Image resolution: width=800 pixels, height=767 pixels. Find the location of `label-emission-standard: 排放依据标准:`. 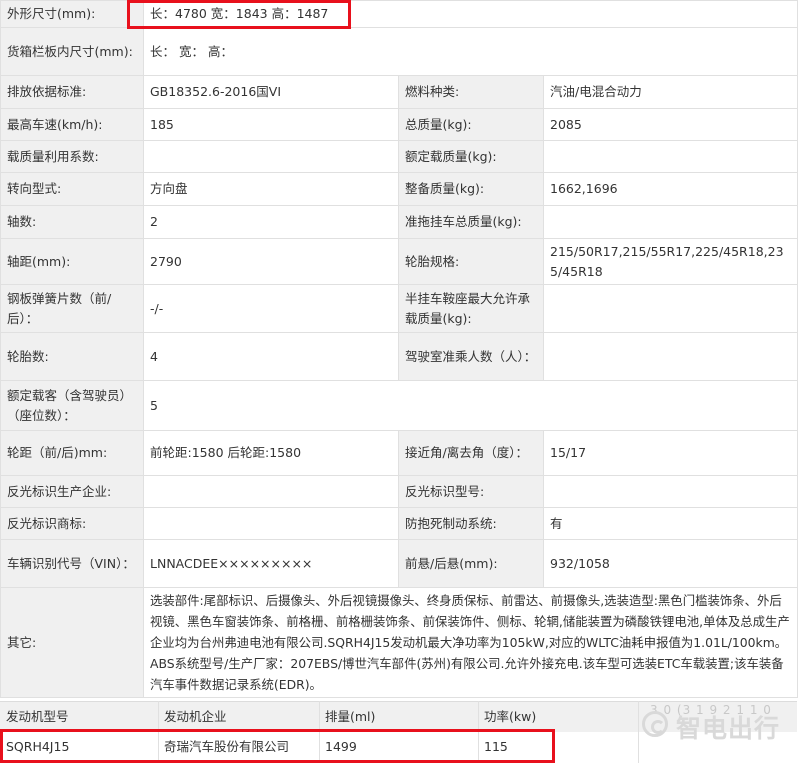

label-emission-standard: 排放依据标准: is located at coordinates (72, 92).